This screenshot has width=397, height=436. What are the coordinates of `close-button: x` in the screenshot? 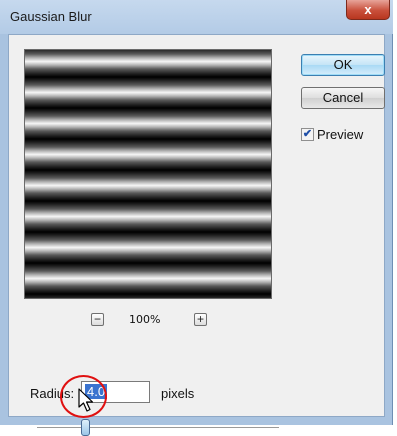 It's located at (368, 10).